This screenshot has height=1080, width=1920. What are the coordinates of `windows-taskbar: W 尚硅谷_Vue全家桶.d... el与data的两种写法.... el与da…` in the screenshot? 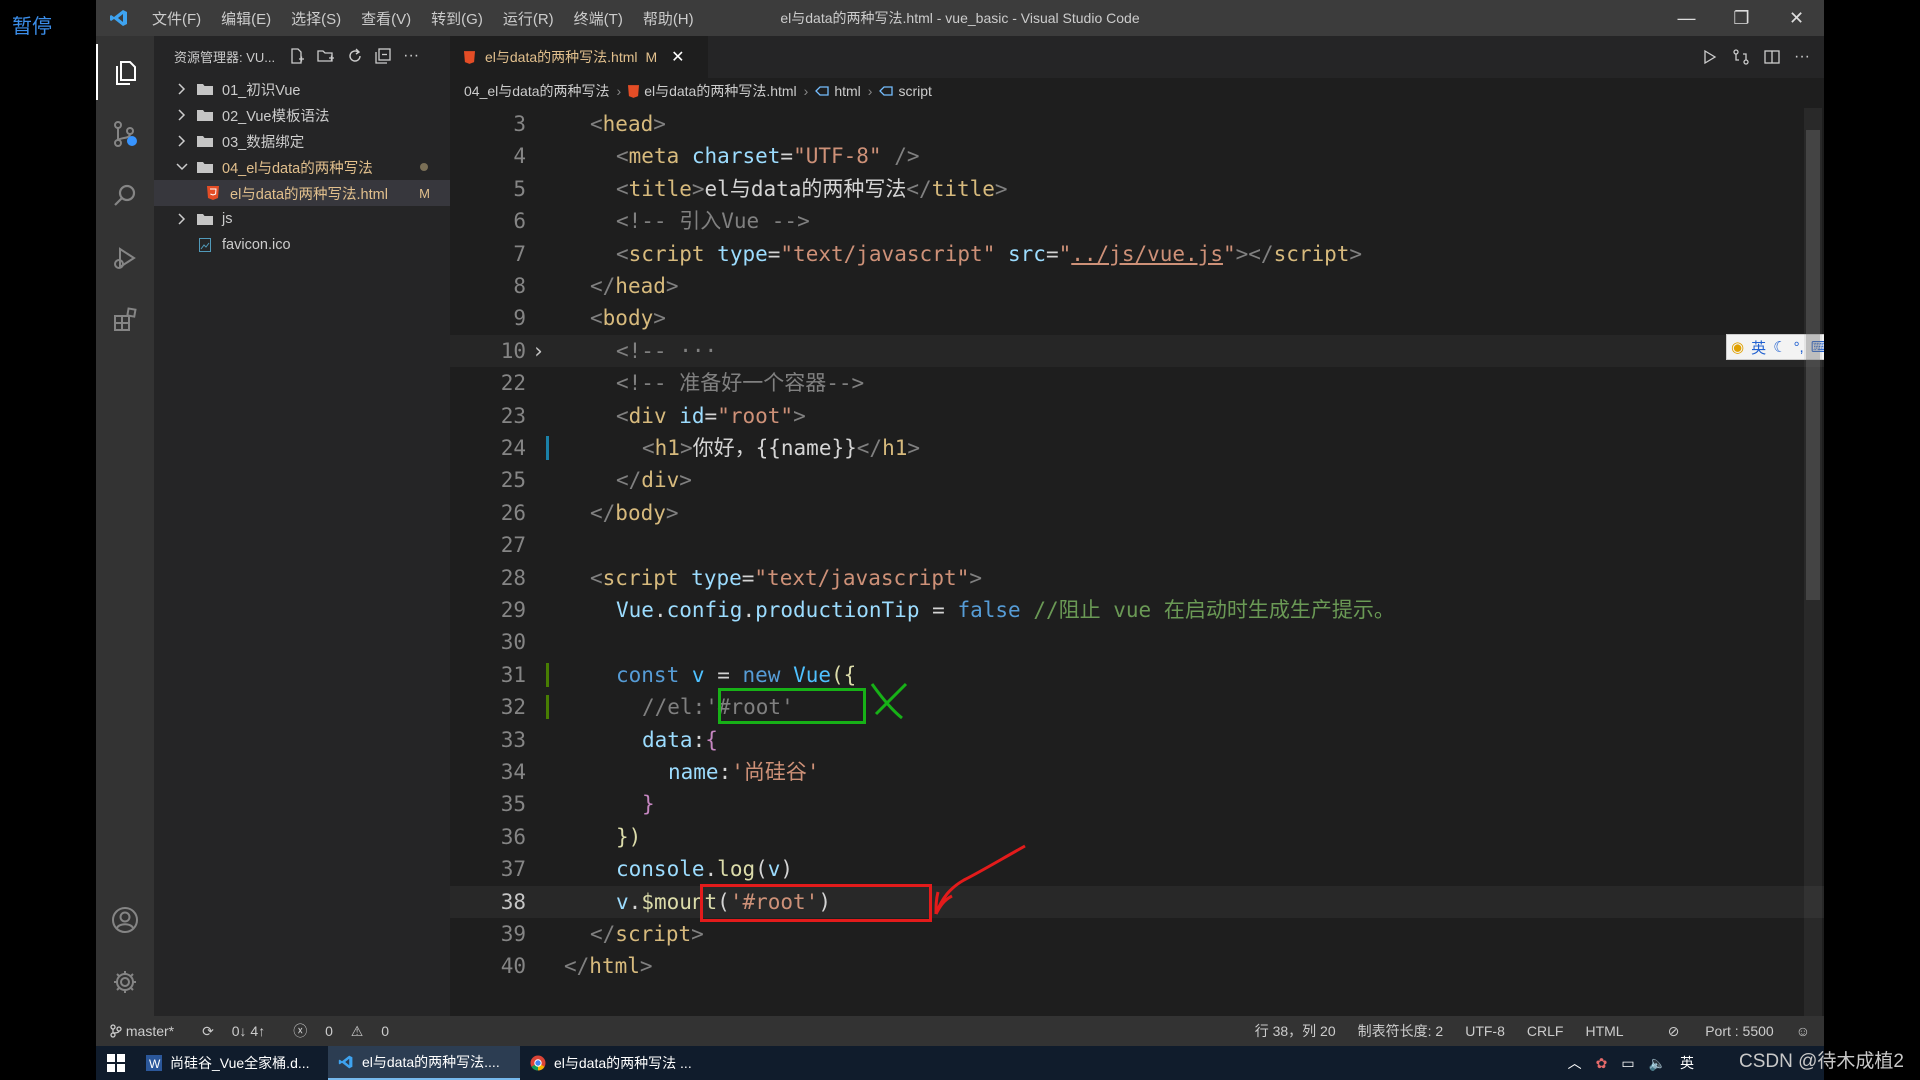 It's located at (960, 1063).